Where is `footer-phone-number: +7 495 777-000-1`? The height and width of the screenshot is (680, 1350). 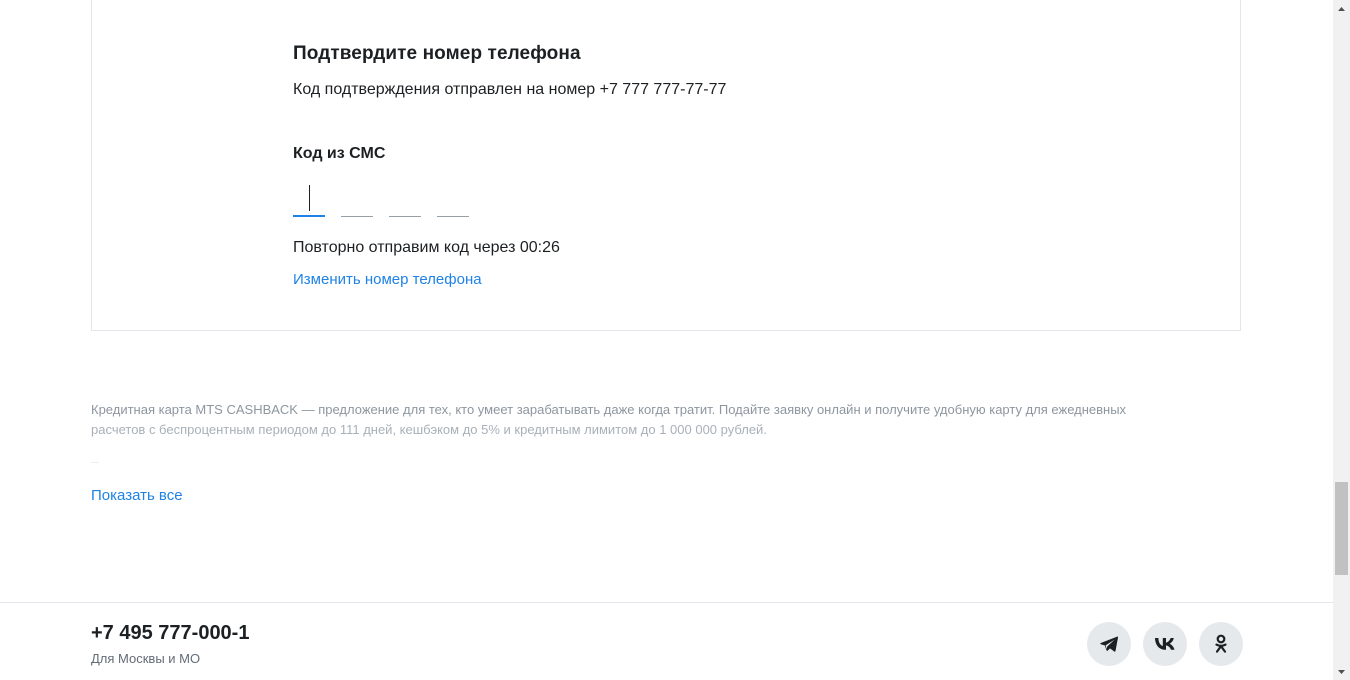
footer-phone-number: +7 495 777-000-1 is located at coordinates (170, 633).